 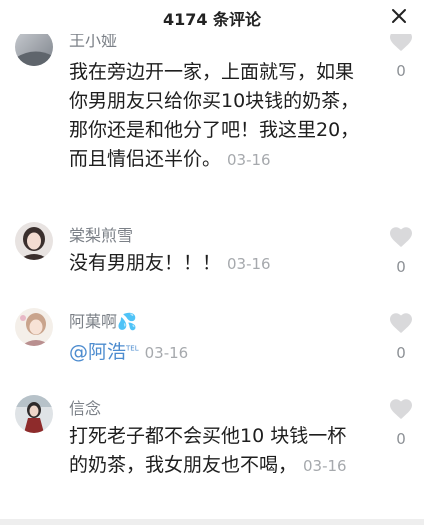 I want to click on comments-header: 4174 条评论, so click(x=212, y=17).